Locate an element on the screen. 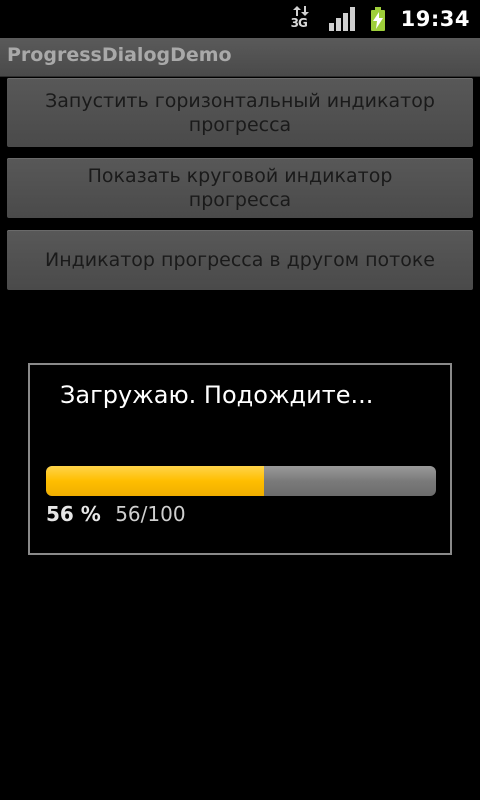 The height and width of the screenshot is (800, 480). data-transfer-icon: 3G is located at coordinates (301, 19).